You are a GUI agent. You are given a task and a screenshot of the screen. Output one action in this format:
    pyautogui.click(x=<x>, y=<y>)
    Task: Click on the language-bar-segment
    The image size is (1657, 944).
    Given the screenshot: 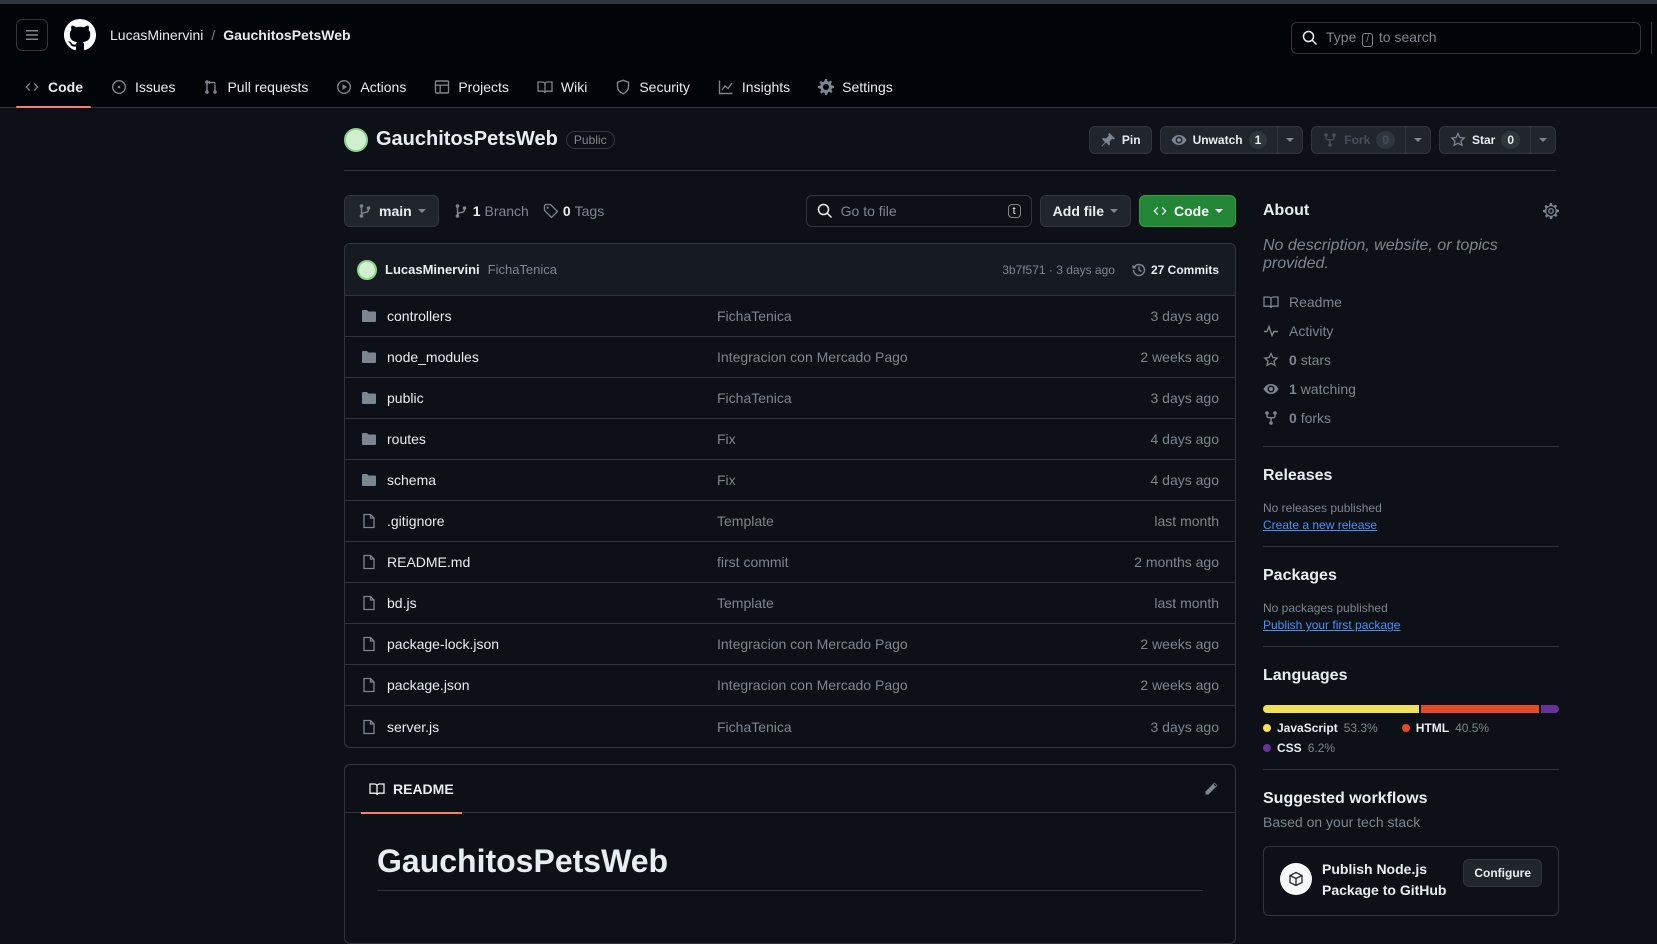 What is the action you would take?
    pyautogui.click(x=1549, y=709)
    